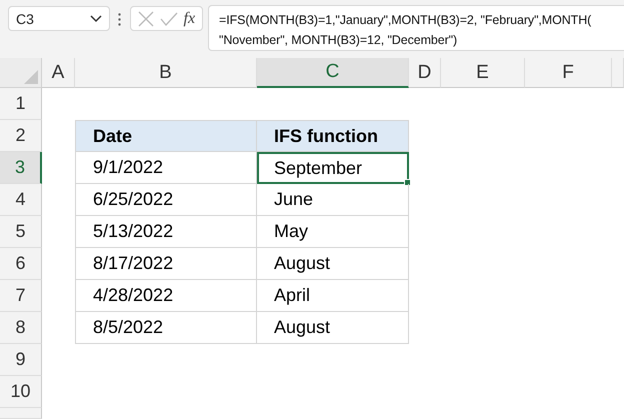 This screenshot has width=624, height=419. Describe the element at coordinates (21, 360) in the screenshot. I see `row-header: 9` at that location.